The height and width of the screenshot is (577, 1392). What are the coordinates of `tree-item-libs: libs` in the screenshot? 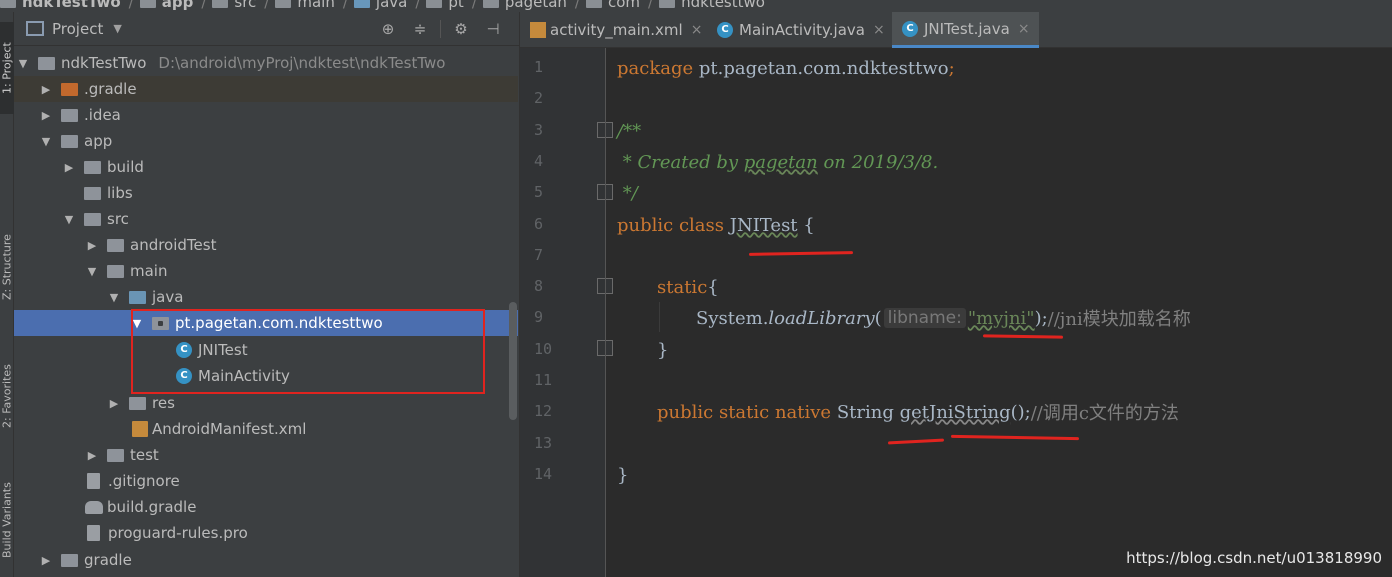 It's located at (266, 193).